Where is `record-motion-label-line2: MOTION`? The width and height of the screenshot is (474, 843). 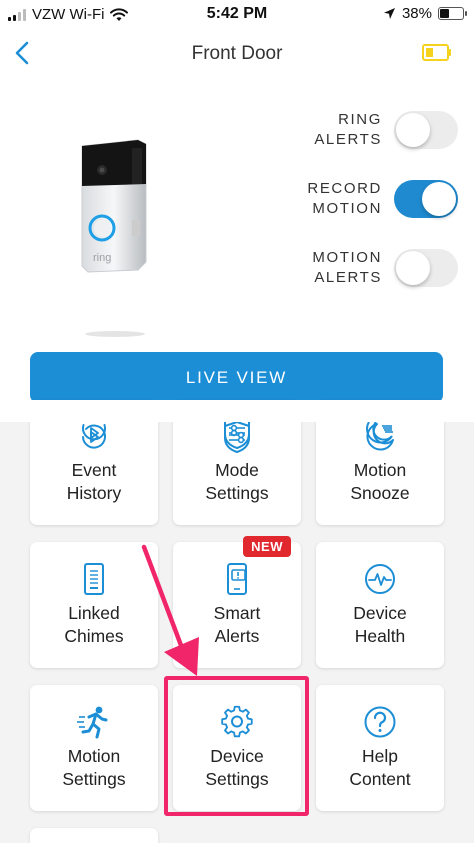
record-motion-label-line2: MOTION is located at coordinates (347, 208).